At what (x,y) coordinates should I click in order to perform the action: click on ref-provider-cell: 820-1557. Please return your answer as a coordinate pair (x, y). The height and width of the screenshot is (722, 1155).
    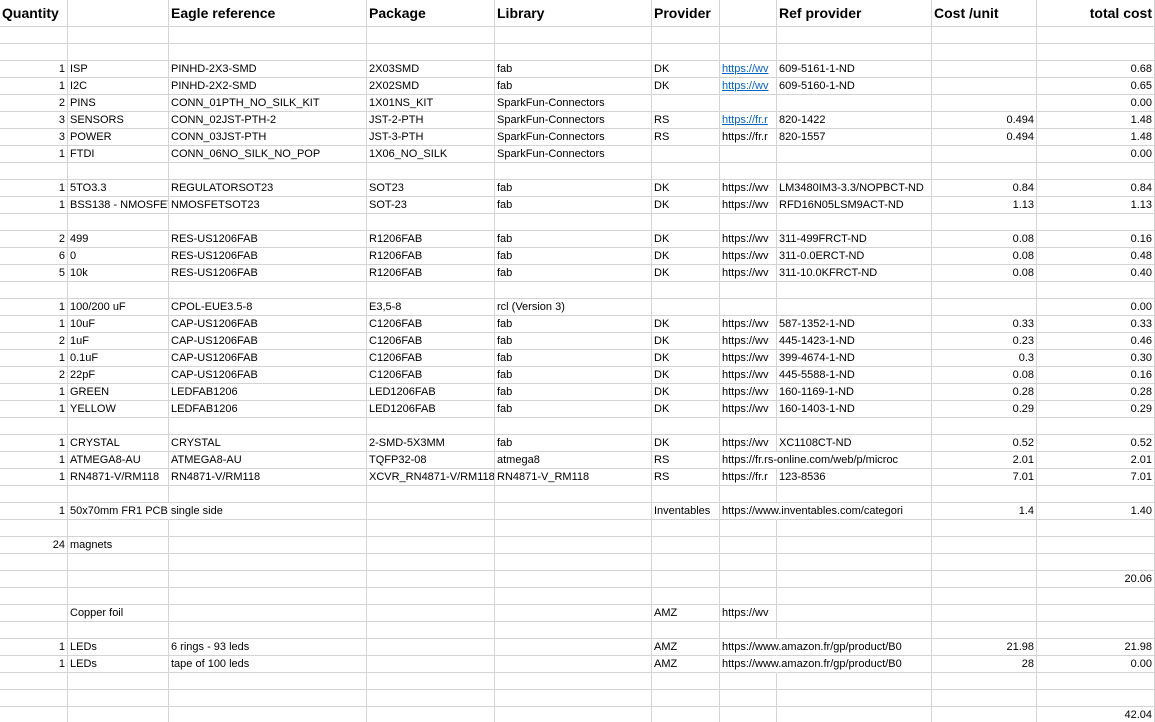
    Looking at the image, I should click on (854, 137).